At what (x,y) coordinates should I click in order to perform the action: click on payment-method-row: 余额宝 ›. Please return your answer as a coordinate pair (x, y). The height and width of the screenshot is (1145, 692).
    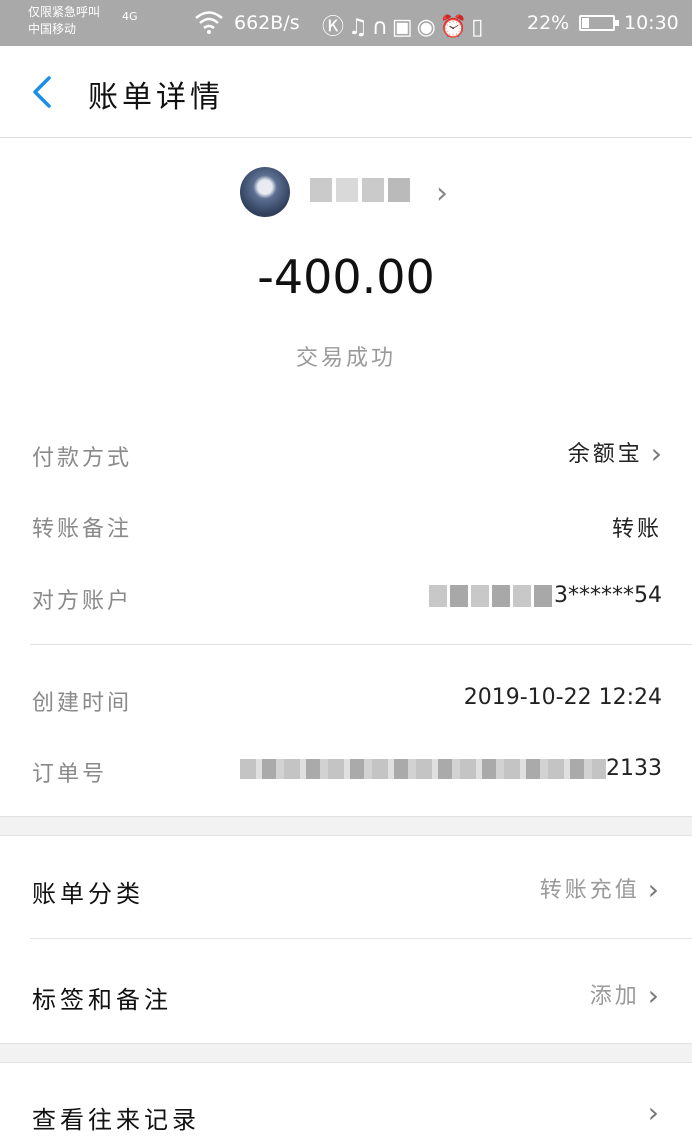
    Looking at the image, I should click on (615, 453).